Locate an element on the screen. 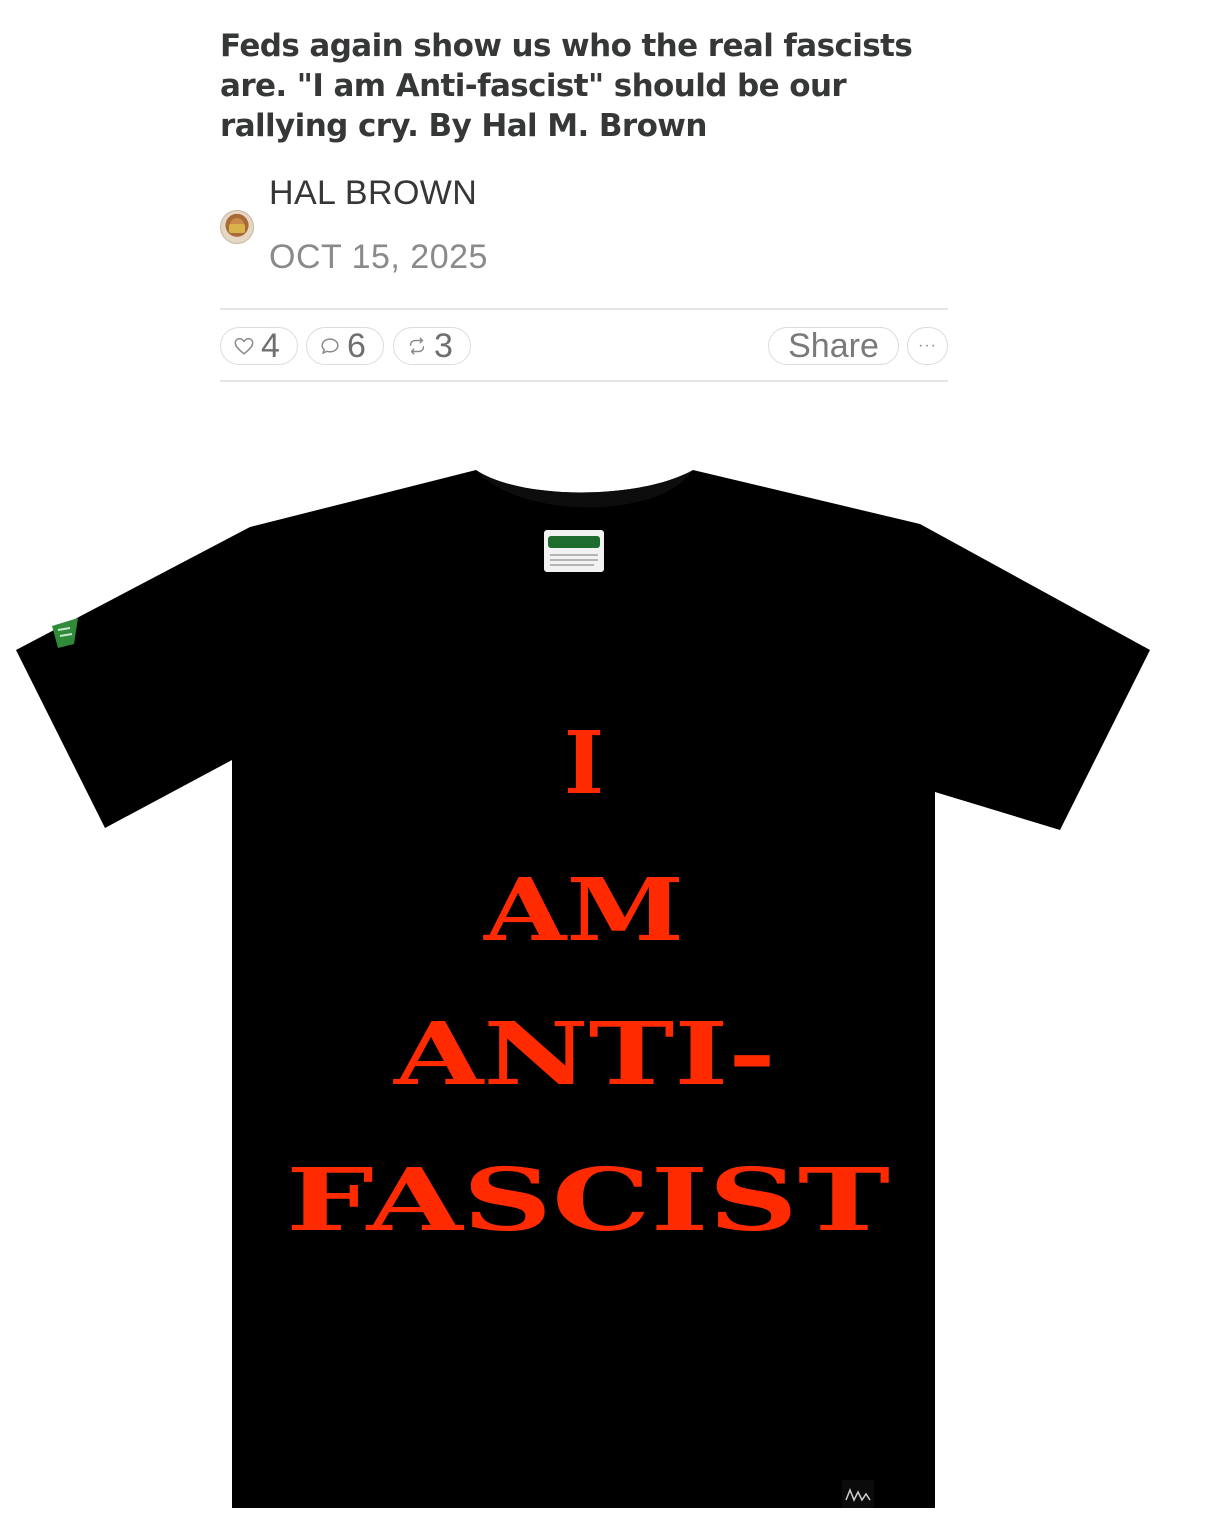 This screenshot has height=1540, width=1226. heart-icon is located at coordinates (244, 346).